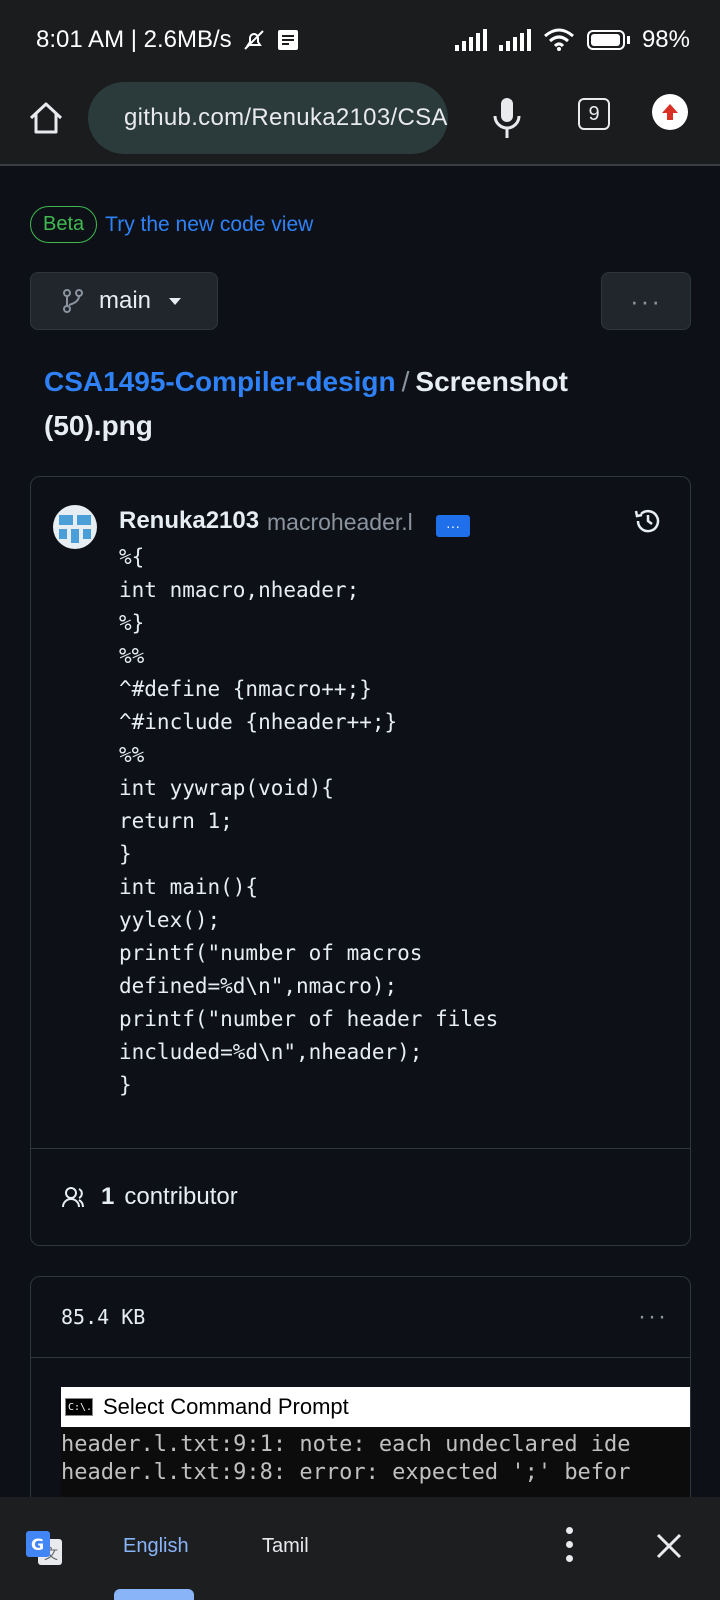  What do you see at coordinates (46, 118) in the screenshot?
I see `home-icon` at bounding box center [46, 118].